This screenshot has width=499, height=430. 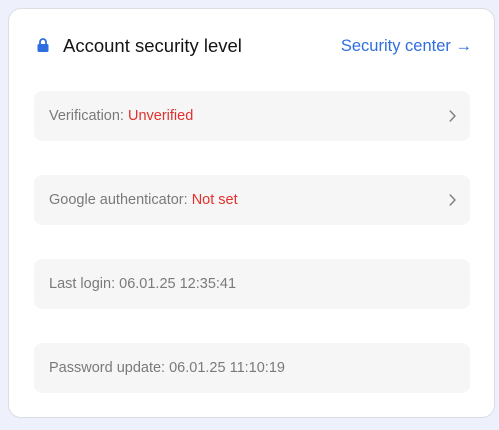 I want to click on verification-label: Verification:, so click(x=88, y=116).